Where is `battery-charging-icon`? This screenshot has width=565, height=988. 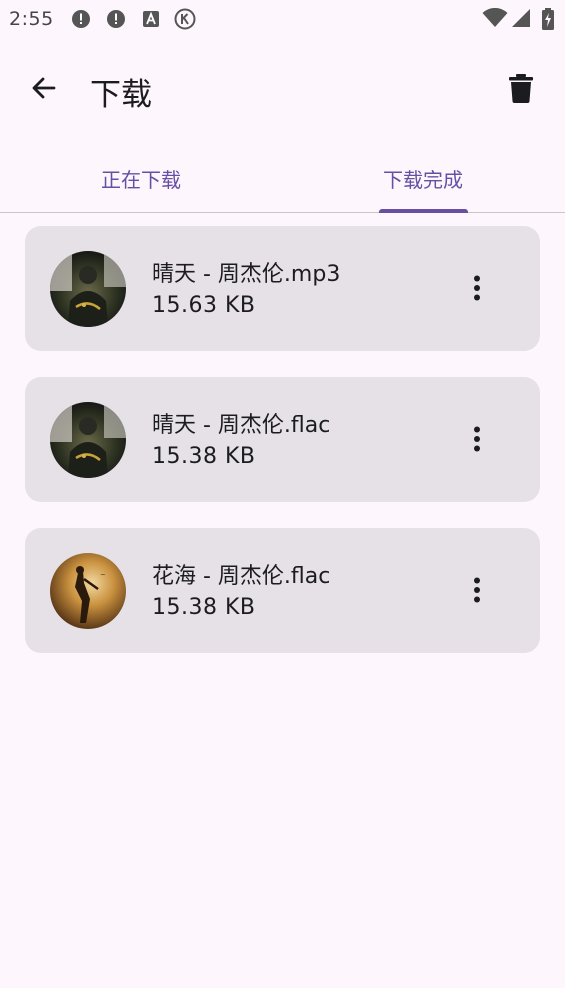 battery-charging-icon is located at coordinates (548, 19).